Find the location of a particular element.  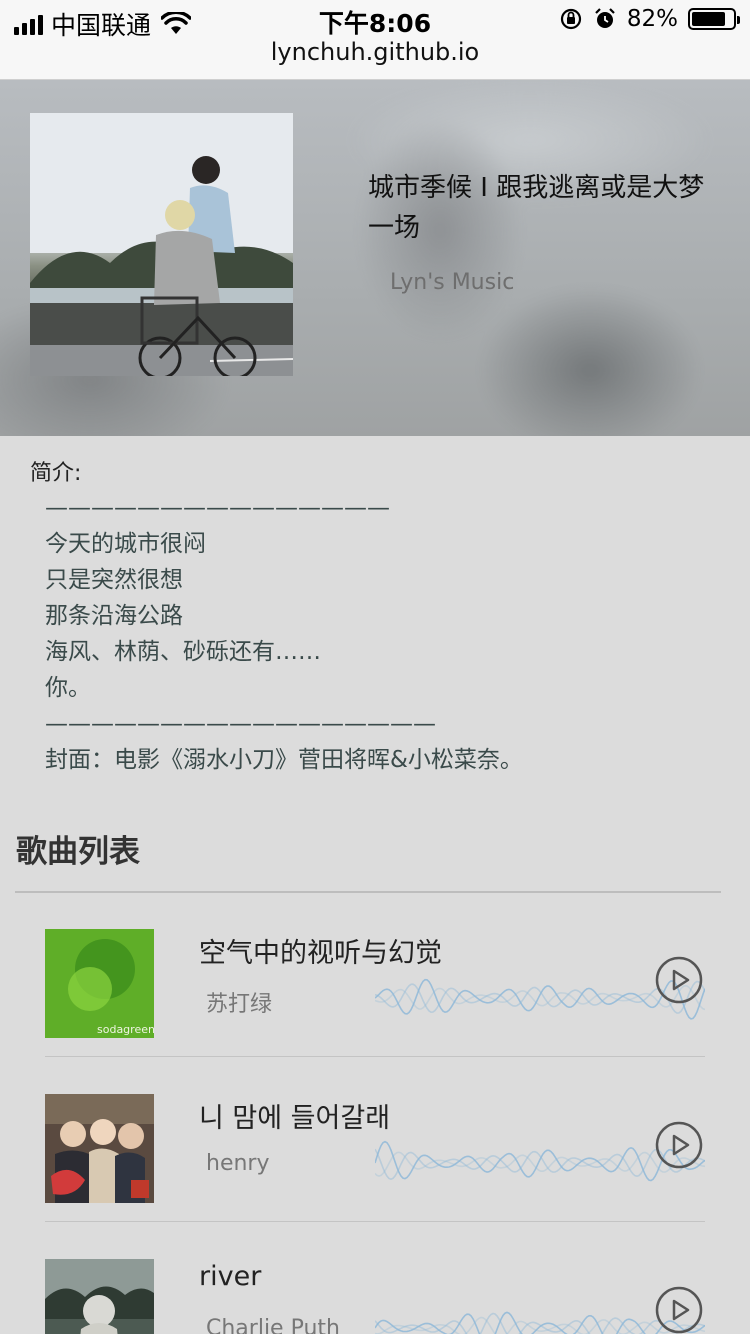

song-item: sodagreen 空气中的视听与幻觉 苏打绿 is located at coordinates (375, 975).